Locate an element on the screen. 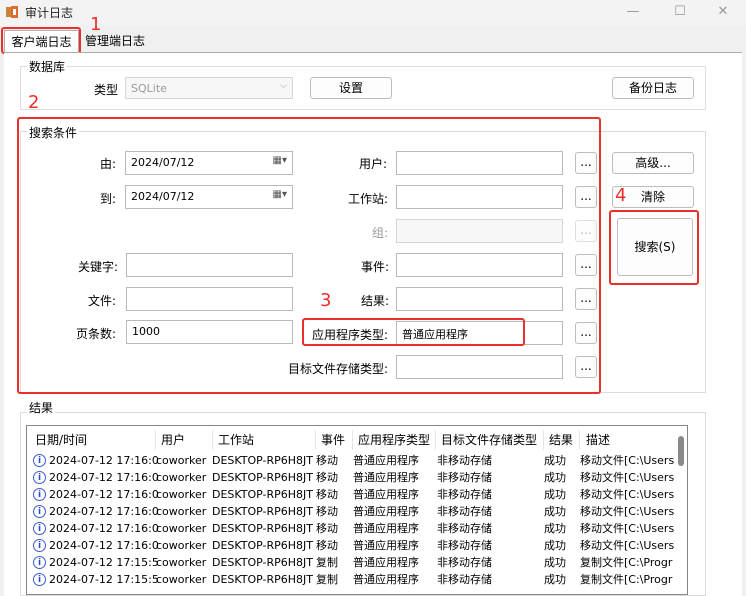  target-storage-input is located at coordinates (479, 367).